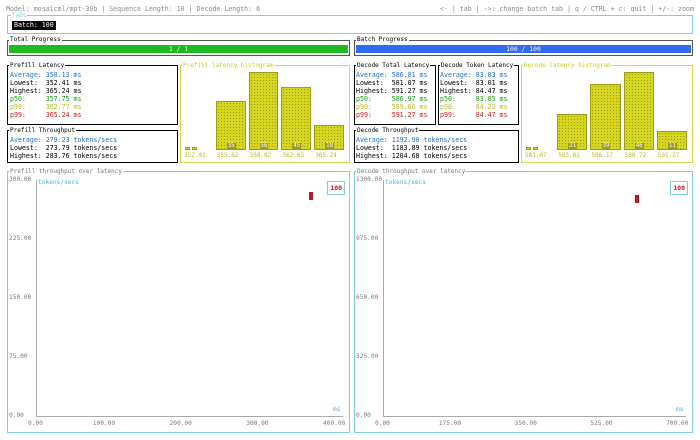  Describe the element at coordinates (46, 83) in the screenshot. I see `prefill-latency-lowest: Lowest: 352.41 ms` at that location.